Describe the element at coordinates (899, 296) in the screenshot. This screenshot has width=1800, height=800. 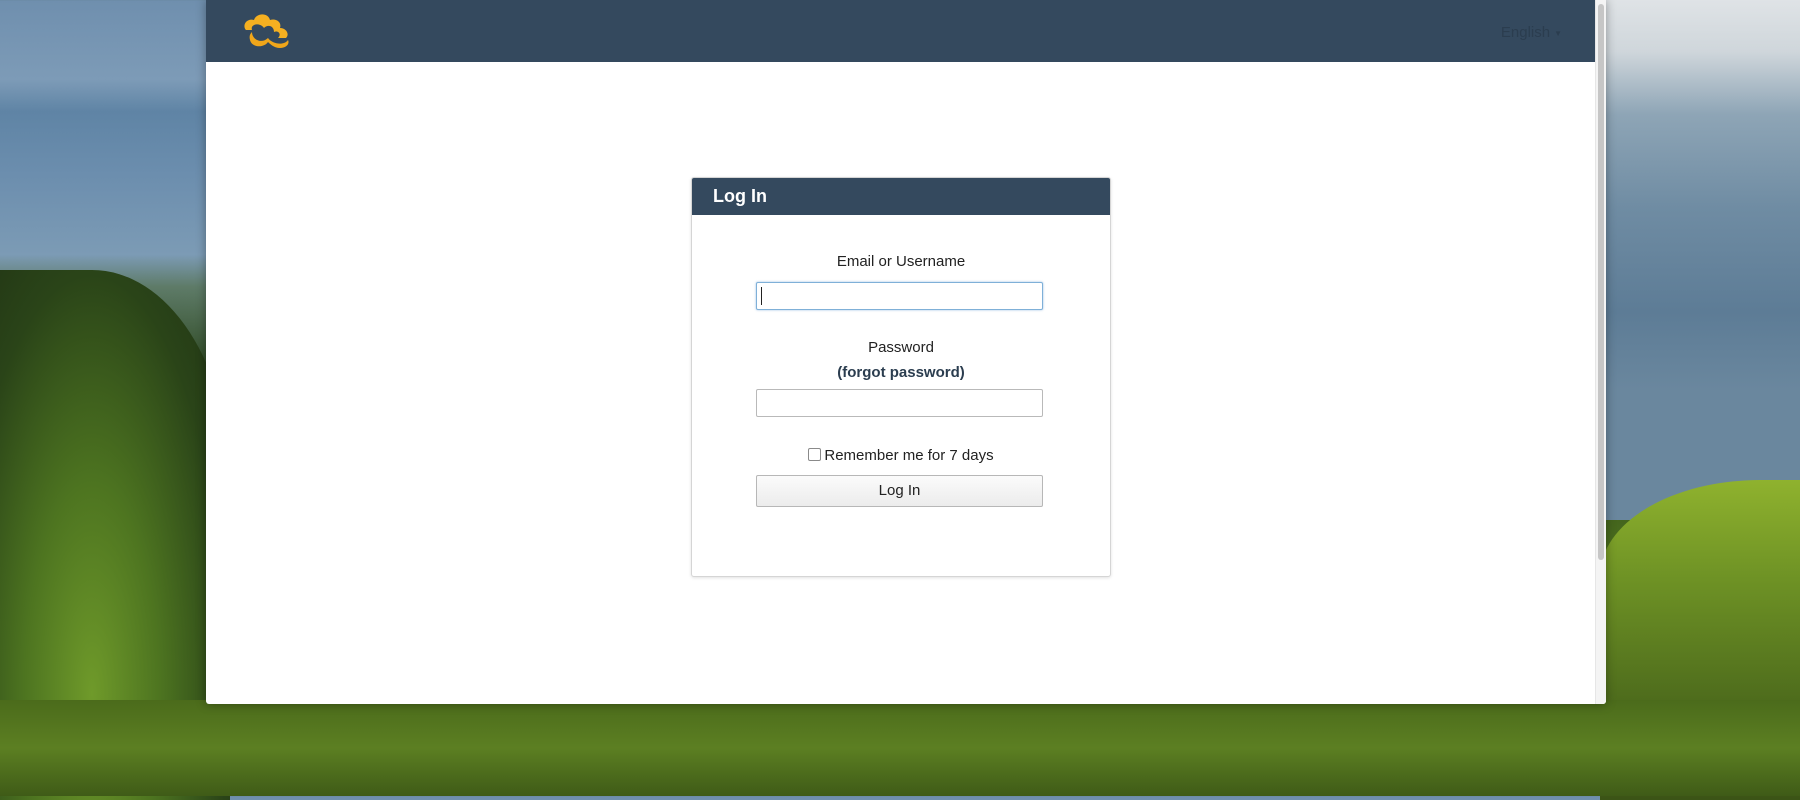
I see `username-input` at that location.